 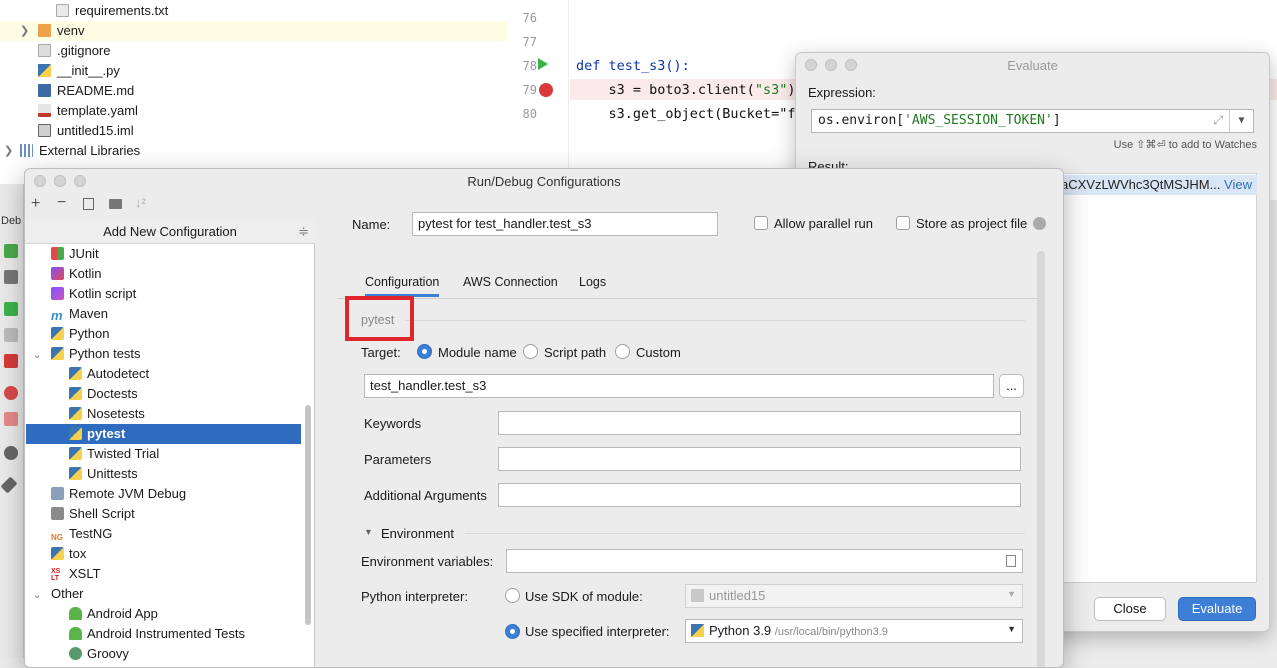 What do you see at coordinates (11, 221) in the screenshot?
I see `debug-tab-label: Deb` at bounding box center [11, 221].